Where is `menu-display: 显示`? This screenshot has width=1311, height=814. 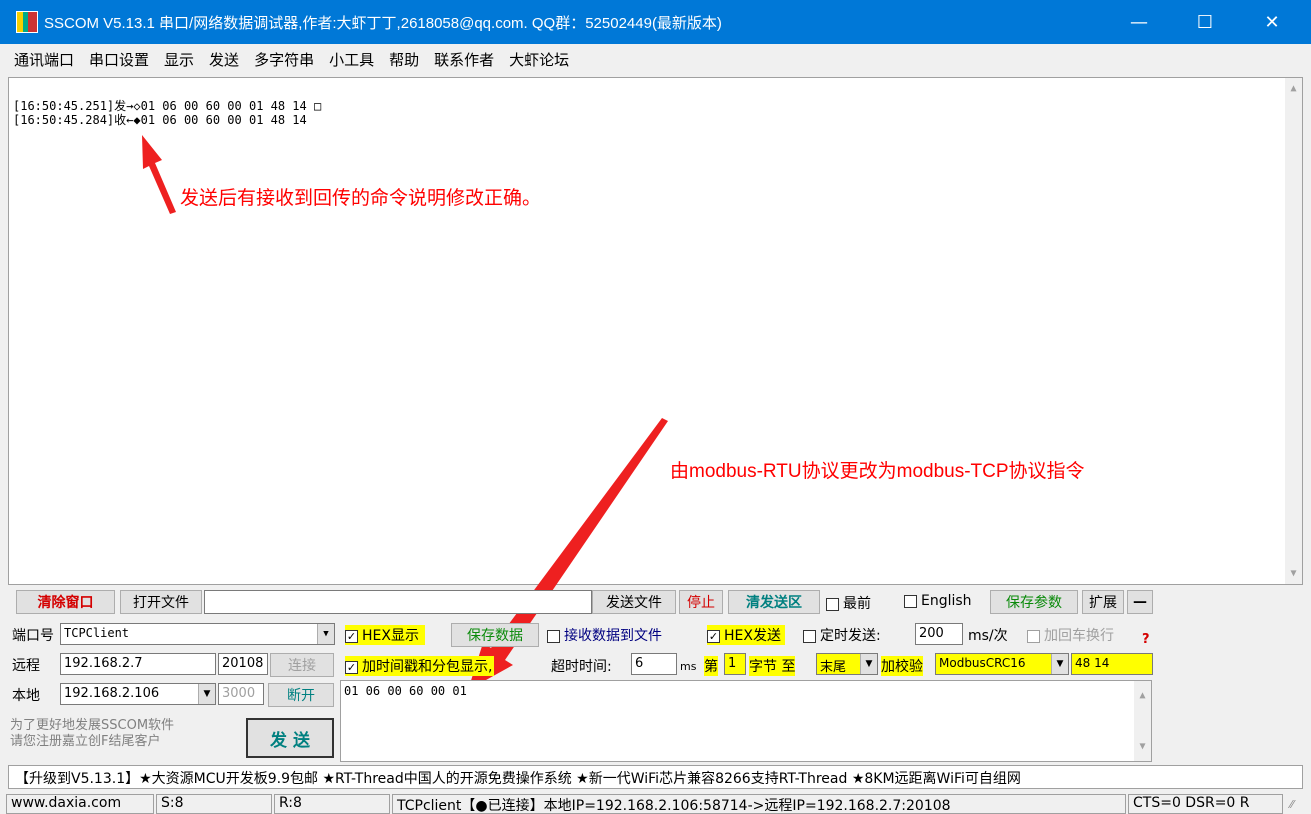 menu-display: 显示 is located at coordinates (179, 59).